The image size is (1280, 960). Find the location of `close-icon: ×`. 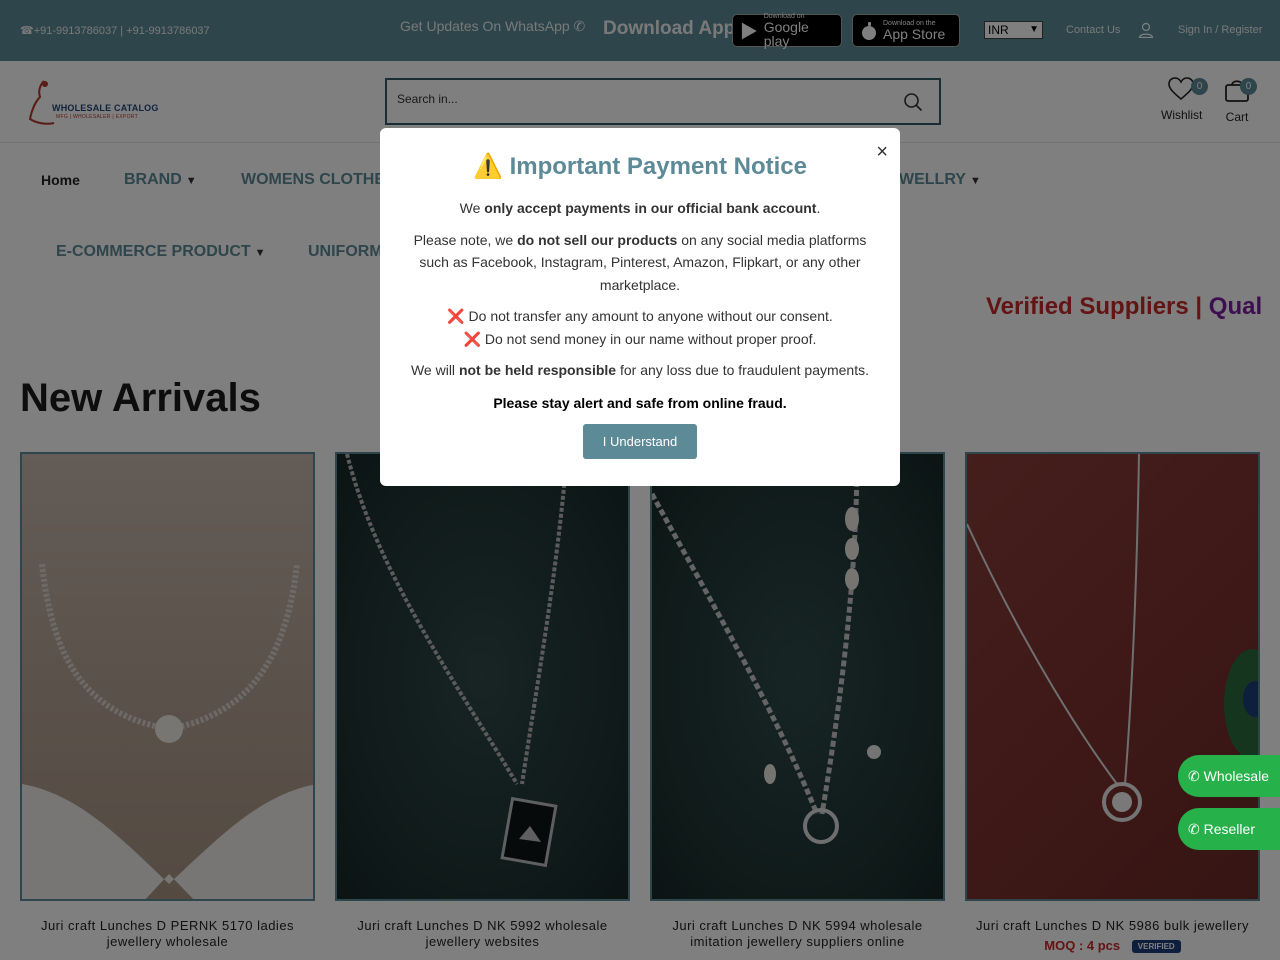

close-icon: × is located at coordinates (882, 152).